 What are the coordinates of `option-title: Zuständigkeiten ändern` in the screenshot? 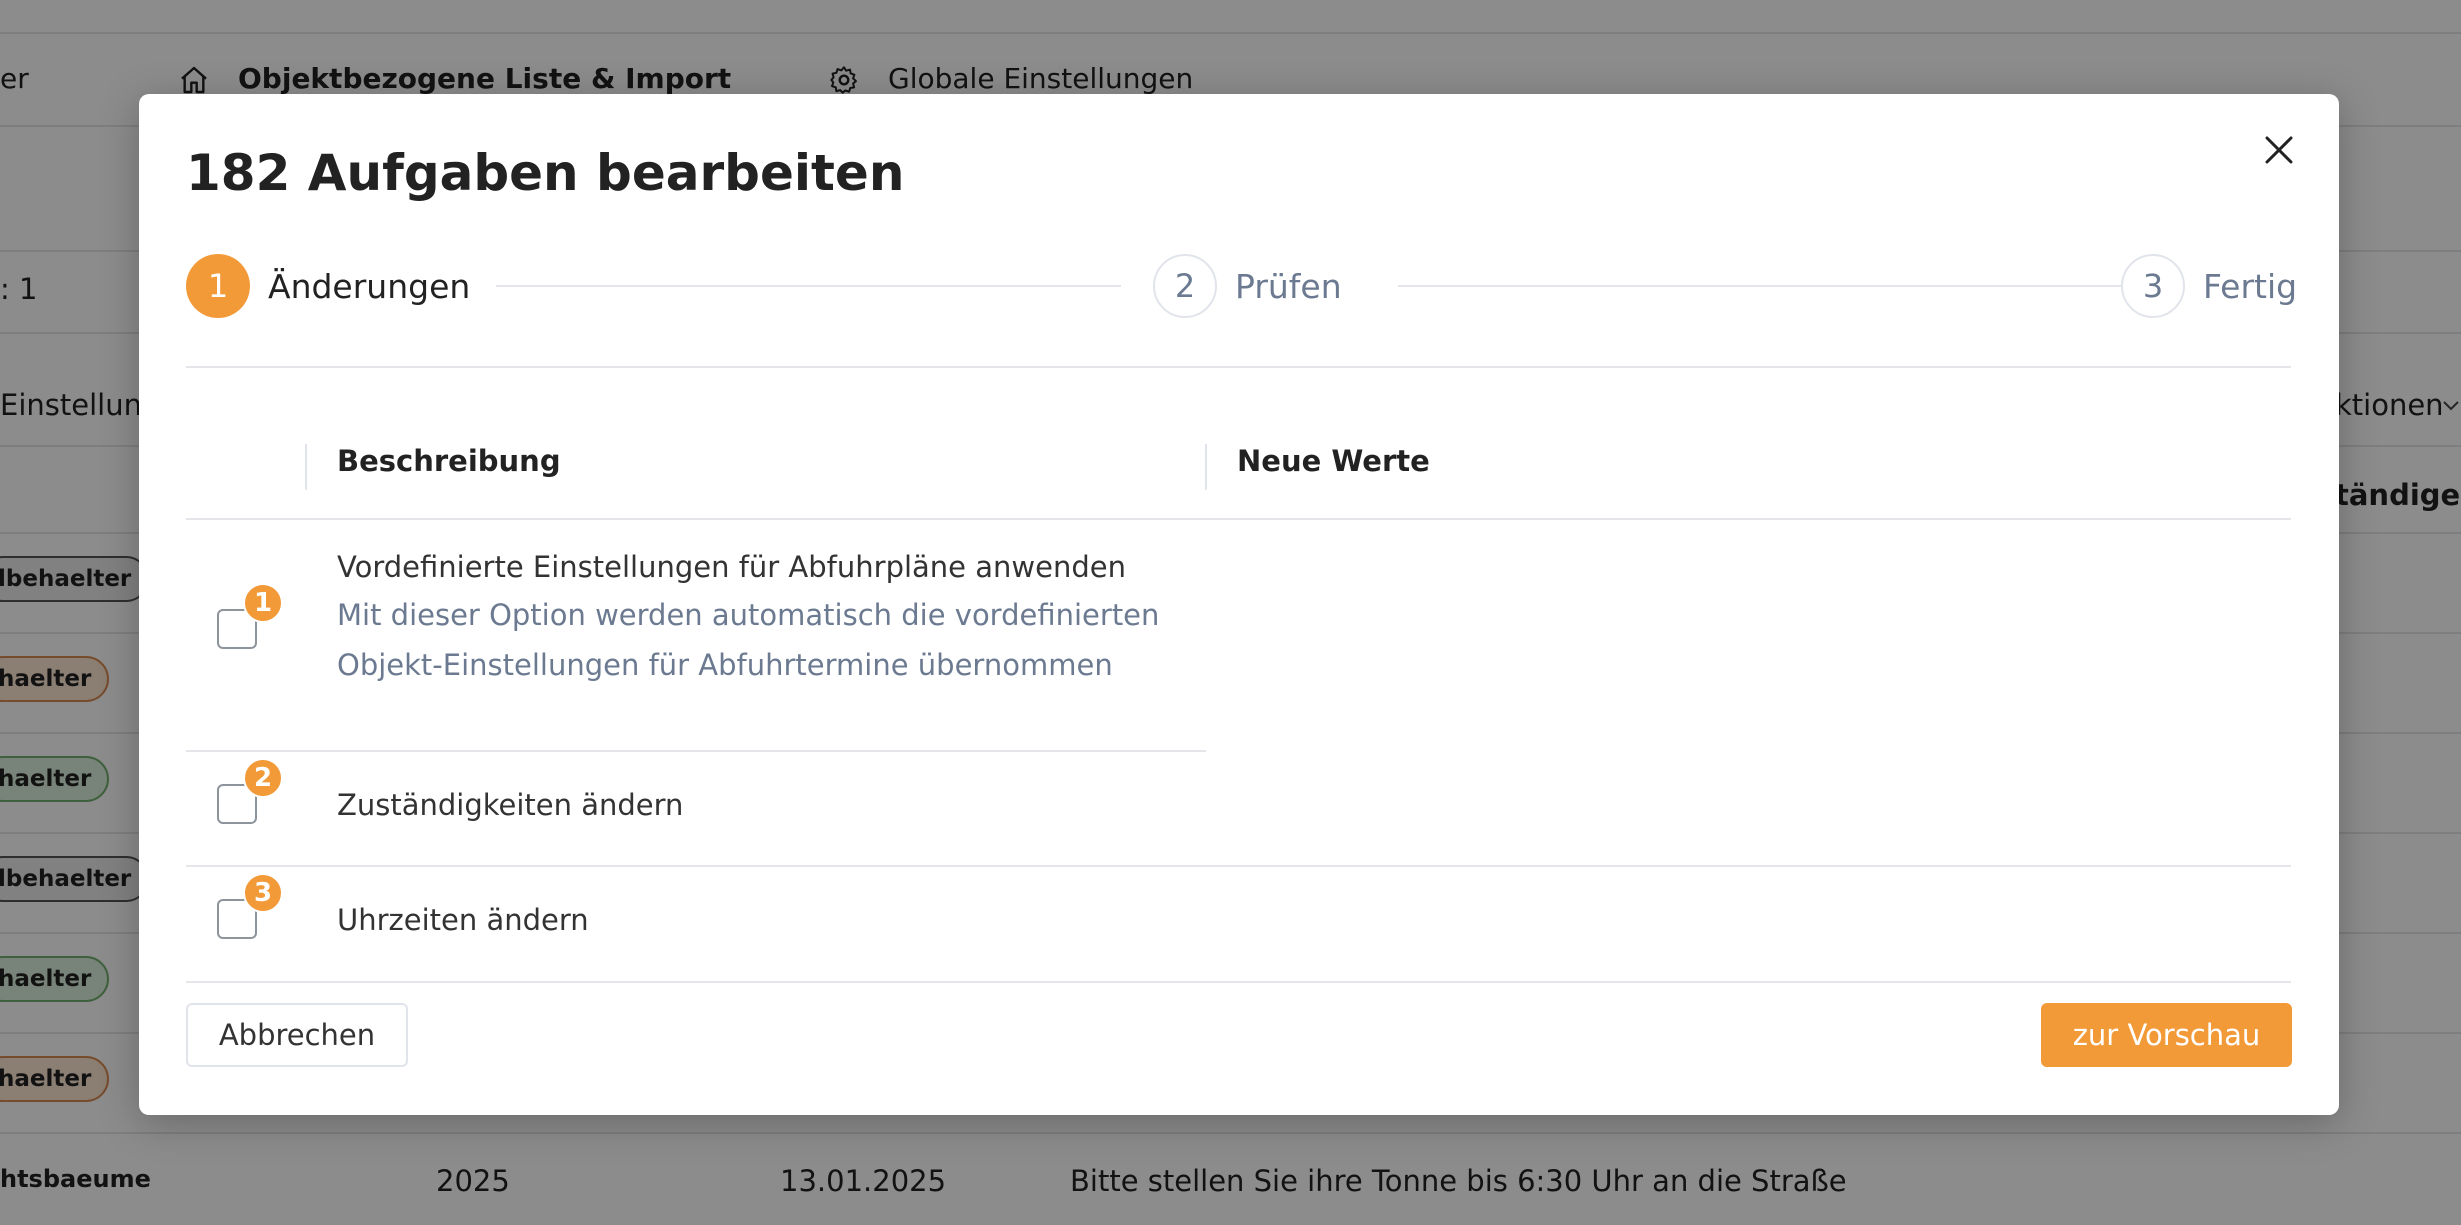 It's located at (510, 805).